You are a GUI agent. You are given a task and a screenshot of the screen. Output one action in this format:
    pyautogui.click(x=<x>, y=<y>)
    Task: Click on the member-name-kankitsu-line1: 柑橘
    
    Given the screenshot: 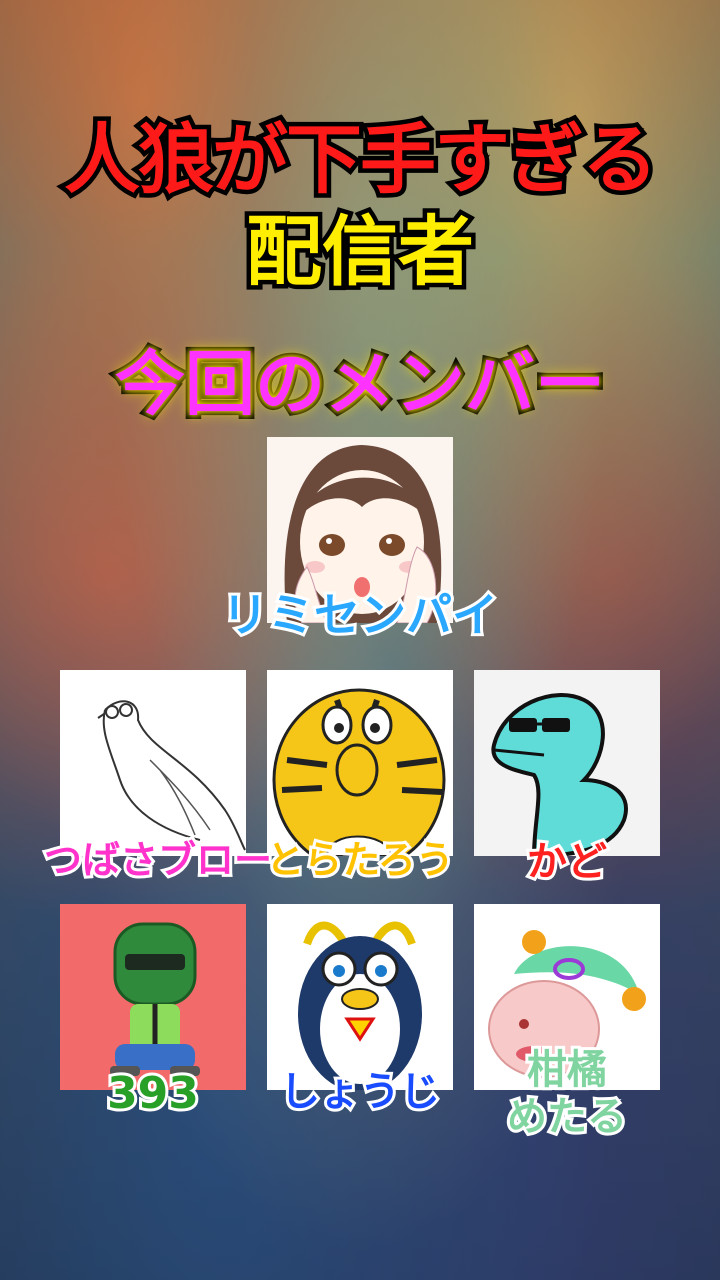 What is the action you would take?
    pyautogui.click(x=567, y=1070)
    